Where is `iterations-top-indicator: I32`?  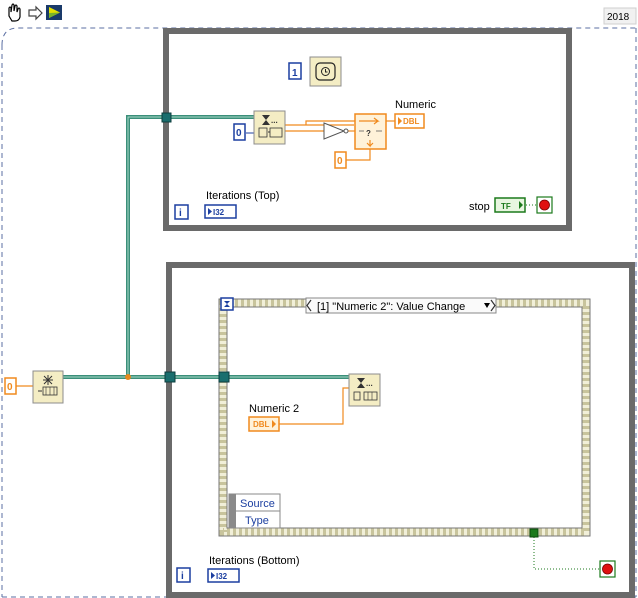 iterations-top-indicator: I32 is located at coordinates (220, 211).